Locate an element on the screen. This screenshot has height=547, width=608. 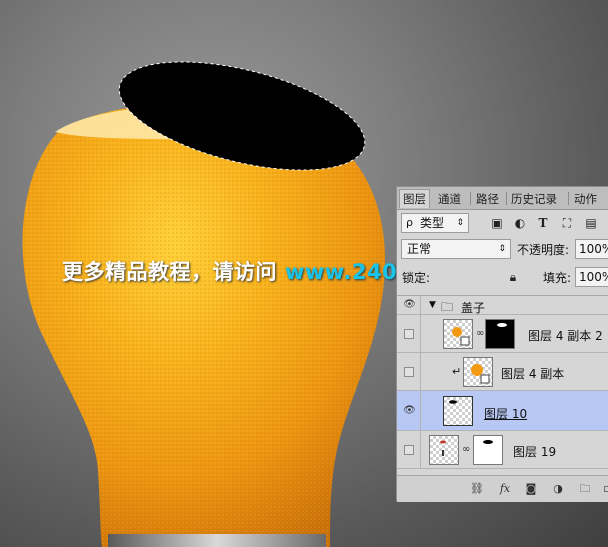
add-mask-icon: ◙ is located at coordinates (531, 489).